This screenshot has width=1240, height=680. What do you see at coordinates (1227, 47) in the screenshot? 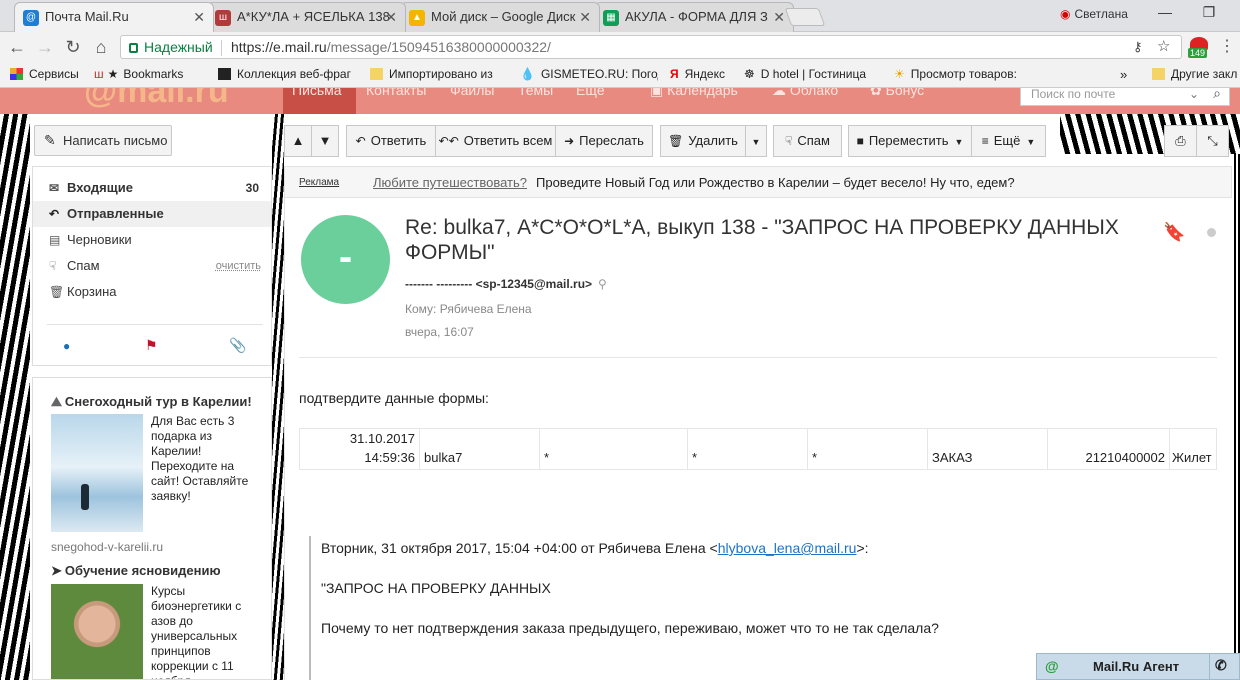
I see `menu-icon: ⋮` at bounding box center [1227, 47].